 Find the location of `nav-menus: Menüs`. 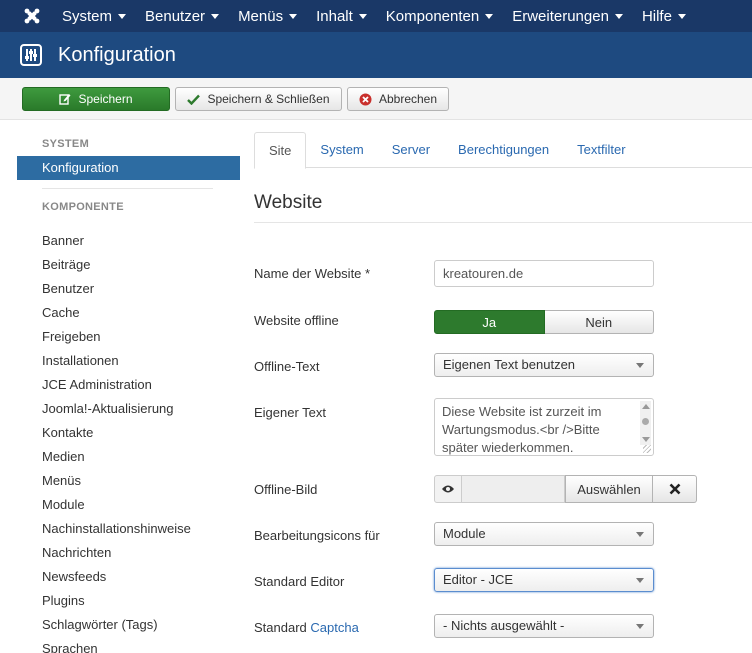

nav-menus: Menüs is located at coordinates (268, 16).